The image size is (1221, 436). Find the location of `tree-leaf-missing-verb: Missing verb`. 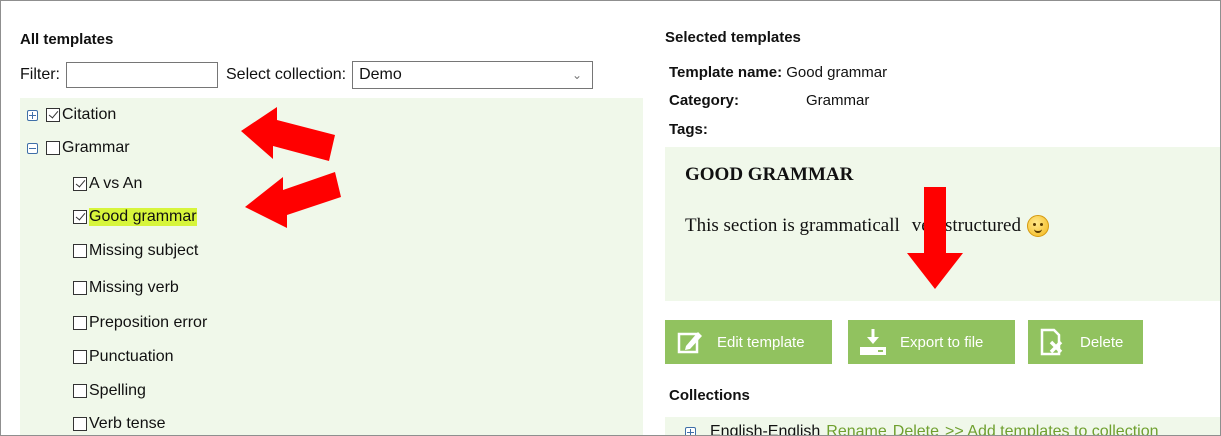

tree-leaf-missing-verb: Missing verb is located at coordinates (126, 288).